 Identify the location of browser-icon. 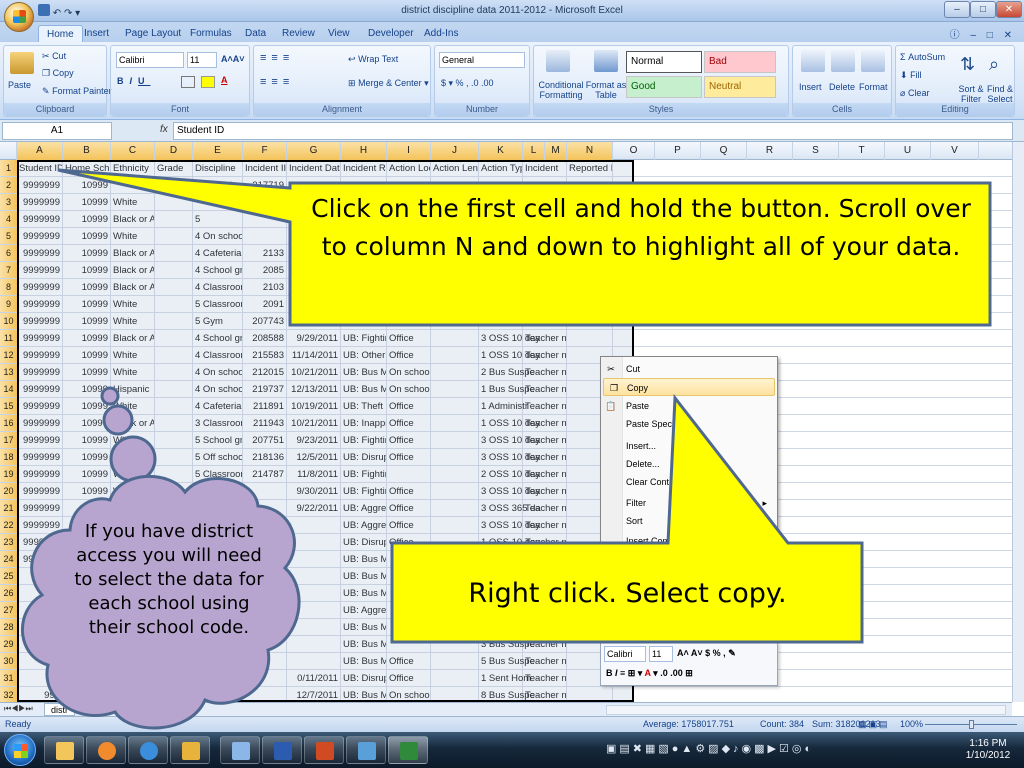
(149, 751).